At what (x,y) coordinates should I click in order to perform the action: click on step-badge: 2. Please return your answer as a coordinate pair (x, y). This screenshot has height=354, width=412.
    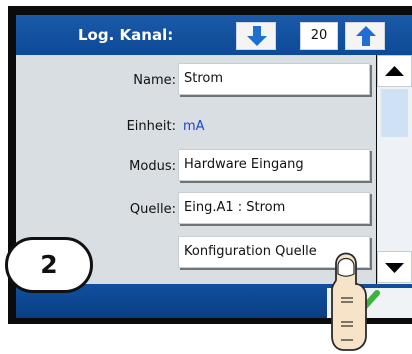
    Looking at the image, I should click on (49, 265).